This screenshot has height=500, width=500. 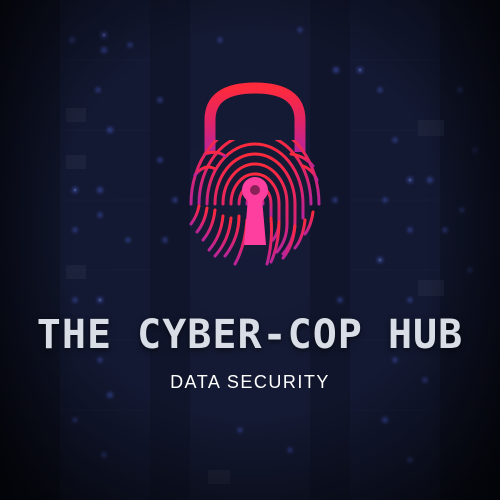 I want to click on brand-subtitle: DATA SECURITY, so click(x=250, y=382).